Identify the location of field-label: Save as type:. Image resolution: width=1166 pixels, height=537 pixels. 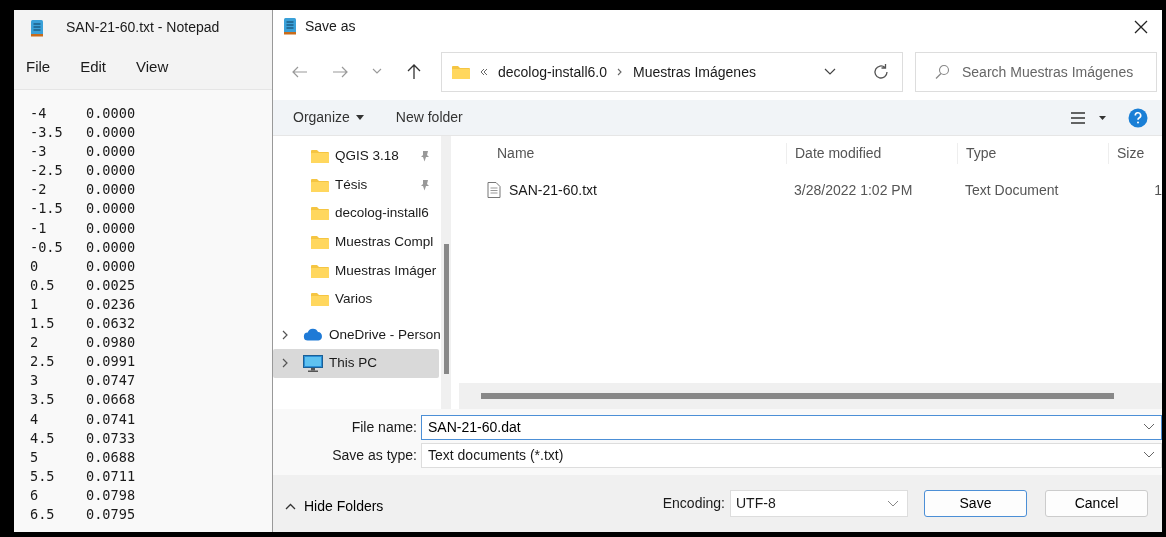
(374, 455).